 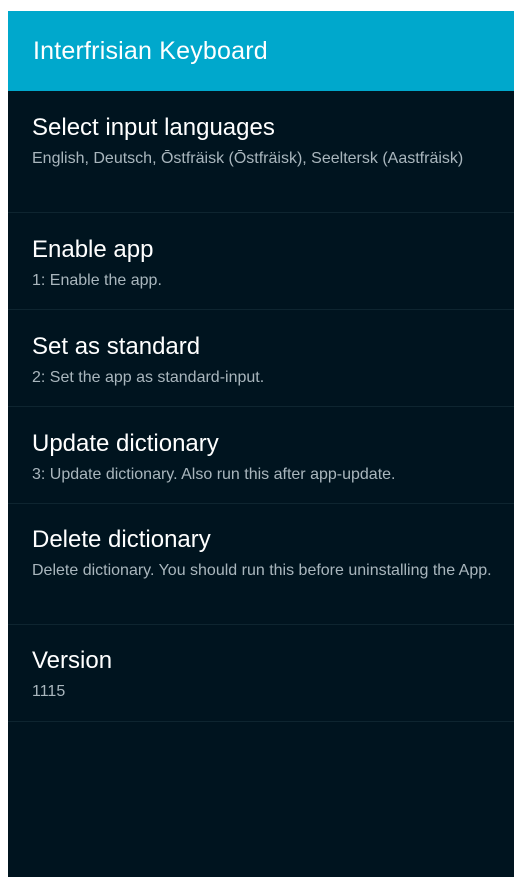 I want to click on pref-title: Select input languages, so click(x=153, y=127).